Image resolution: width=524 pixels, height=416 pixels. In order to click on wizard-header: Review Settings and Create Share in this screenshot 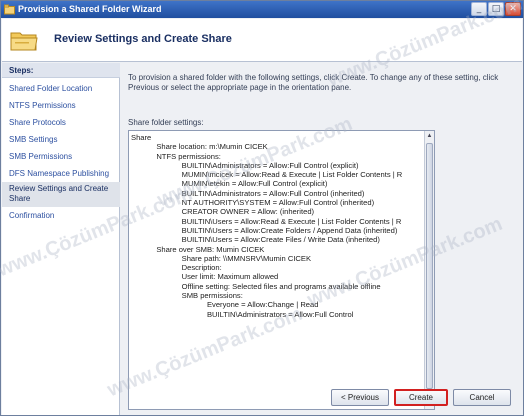, I will do `click(262, 40)`.